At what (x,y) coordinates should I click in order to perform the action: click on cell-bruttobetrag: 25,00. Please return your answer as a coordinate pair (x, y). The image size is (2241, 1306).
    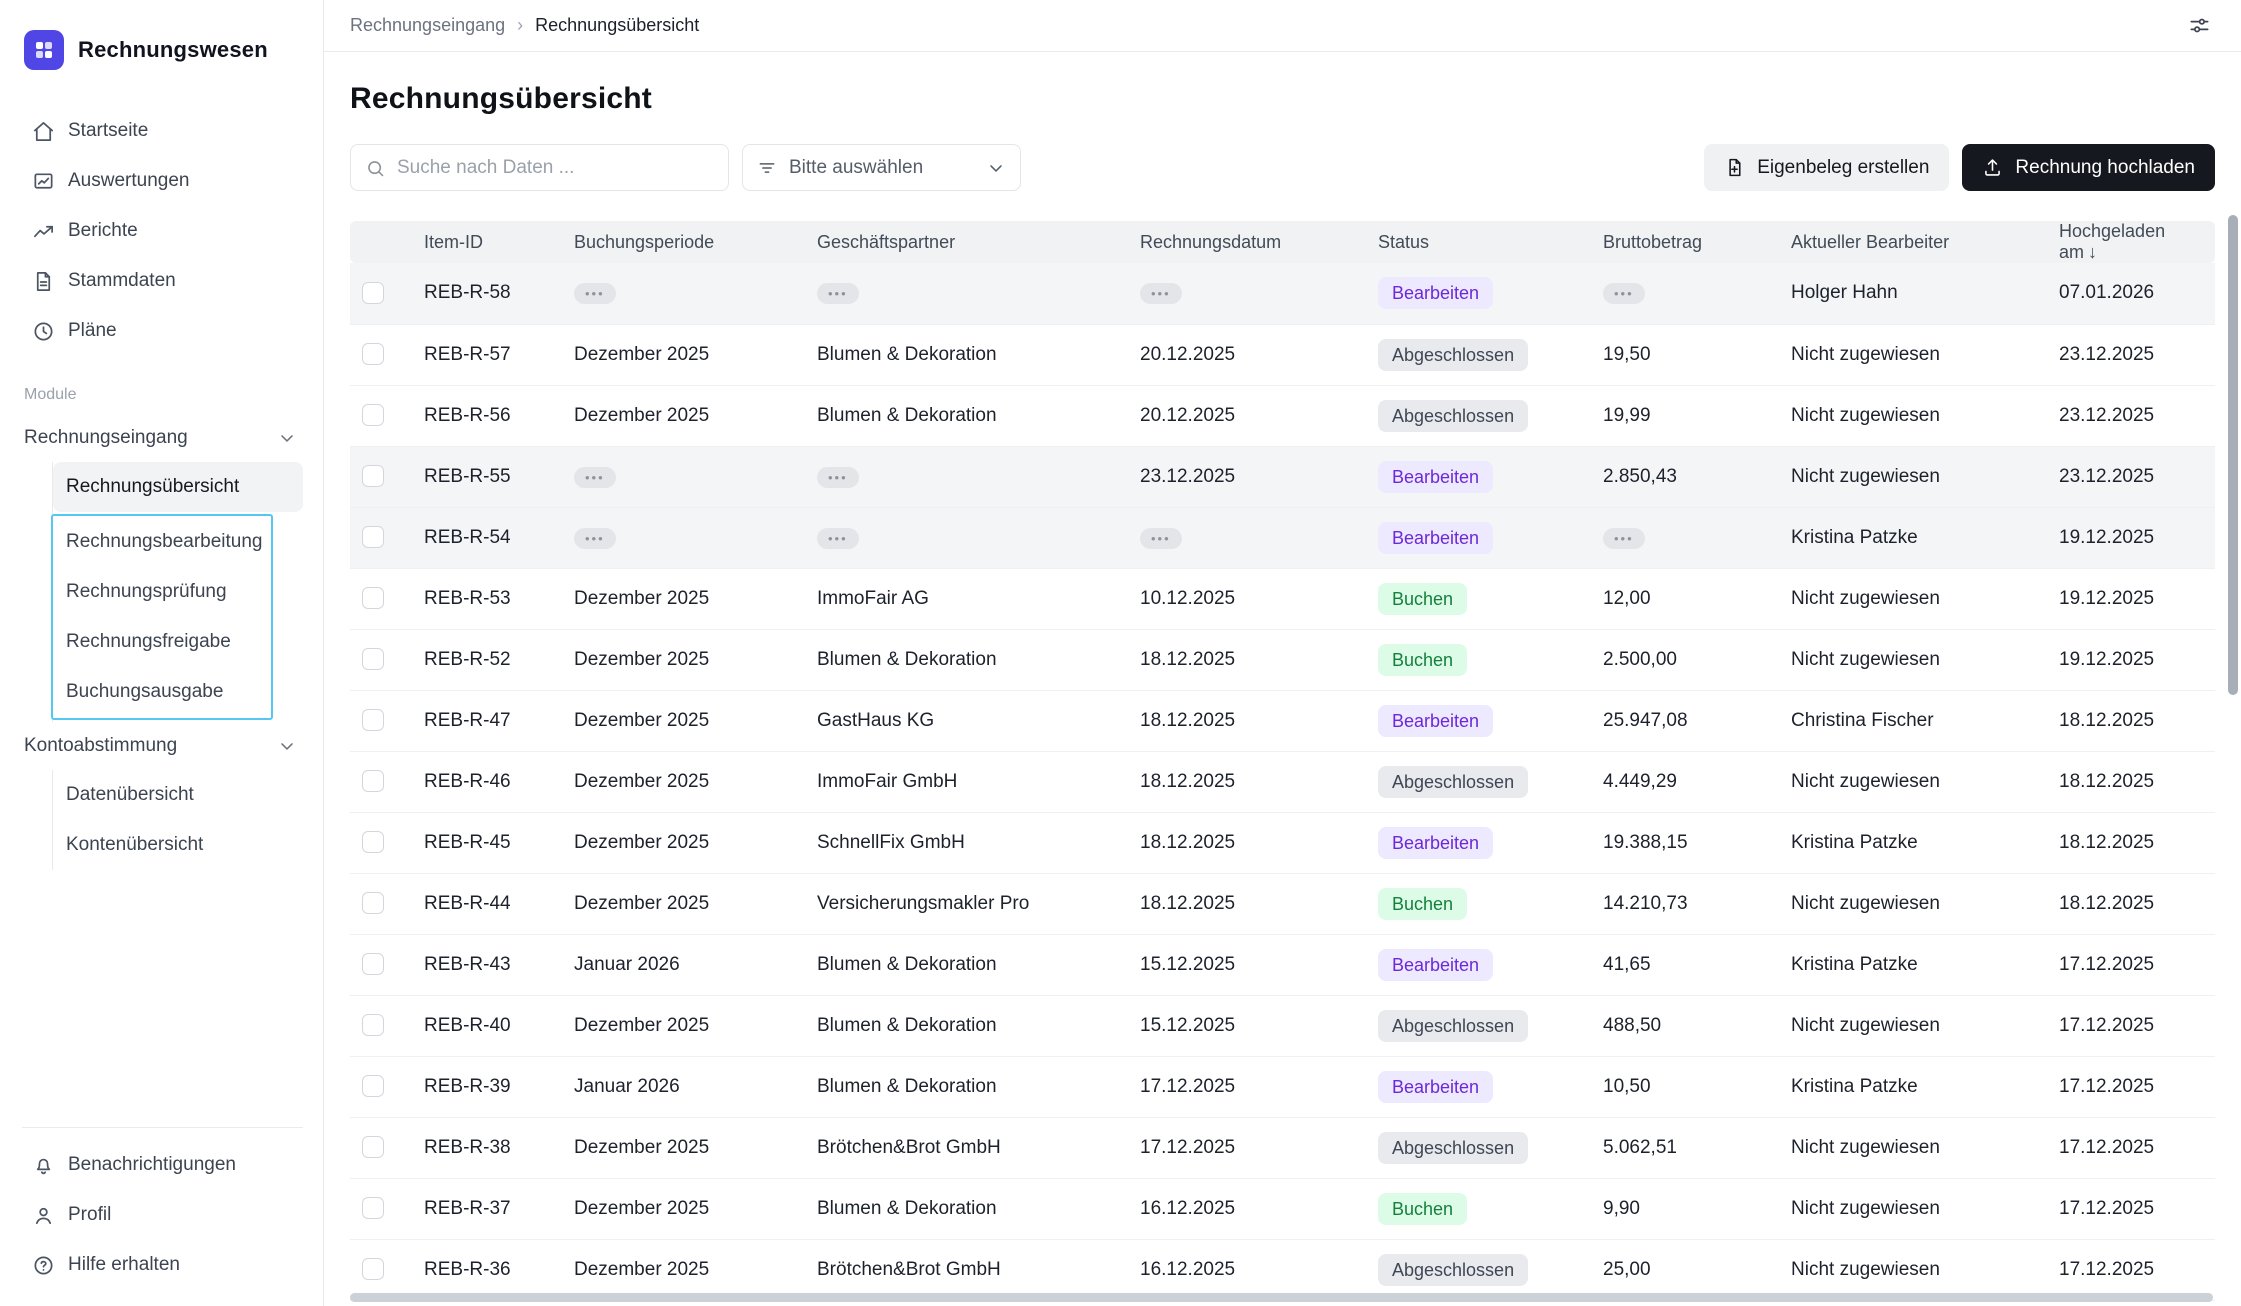
    Looking at the image, I should click on (1685, 1270).